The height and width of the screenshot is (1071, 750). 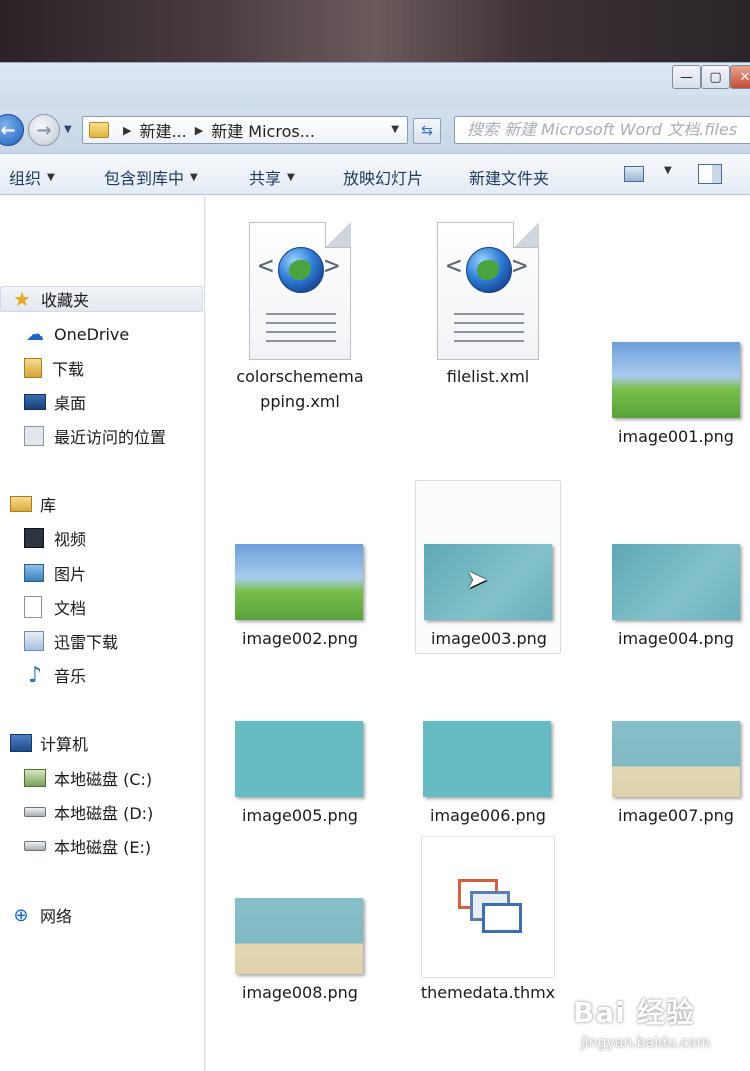 I want to click on nav-network: ⊕ 网络, so click(x=41, y=915).